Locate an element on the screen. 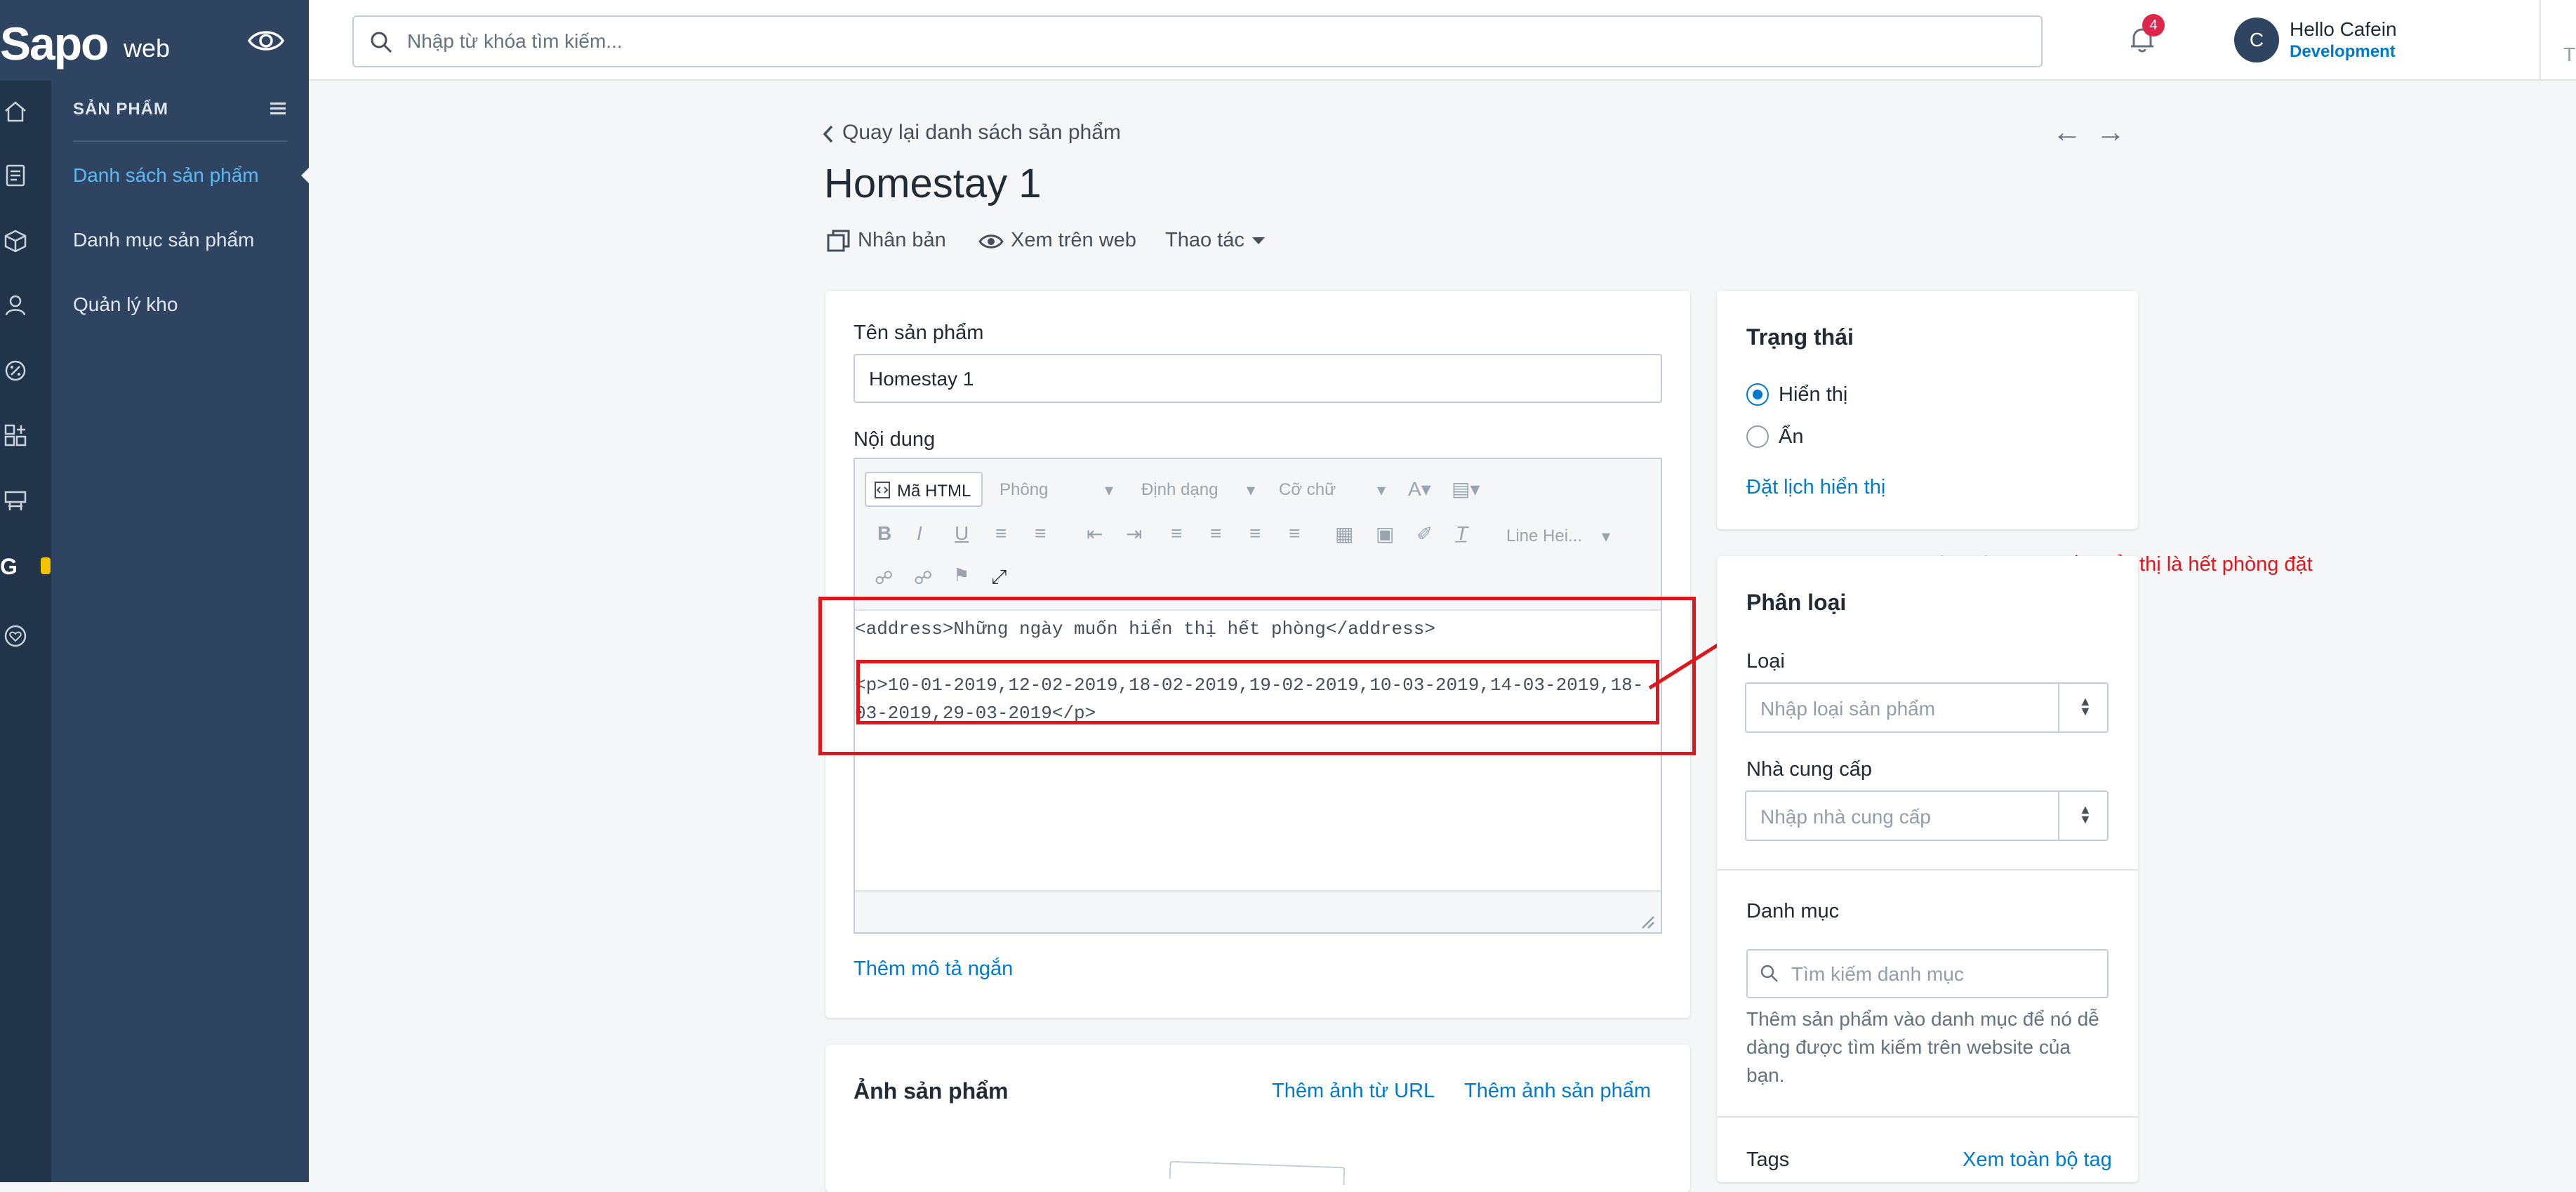  vendor-select-arrows-icon: ▲ ▼ is located at coordinates (2083, 816).